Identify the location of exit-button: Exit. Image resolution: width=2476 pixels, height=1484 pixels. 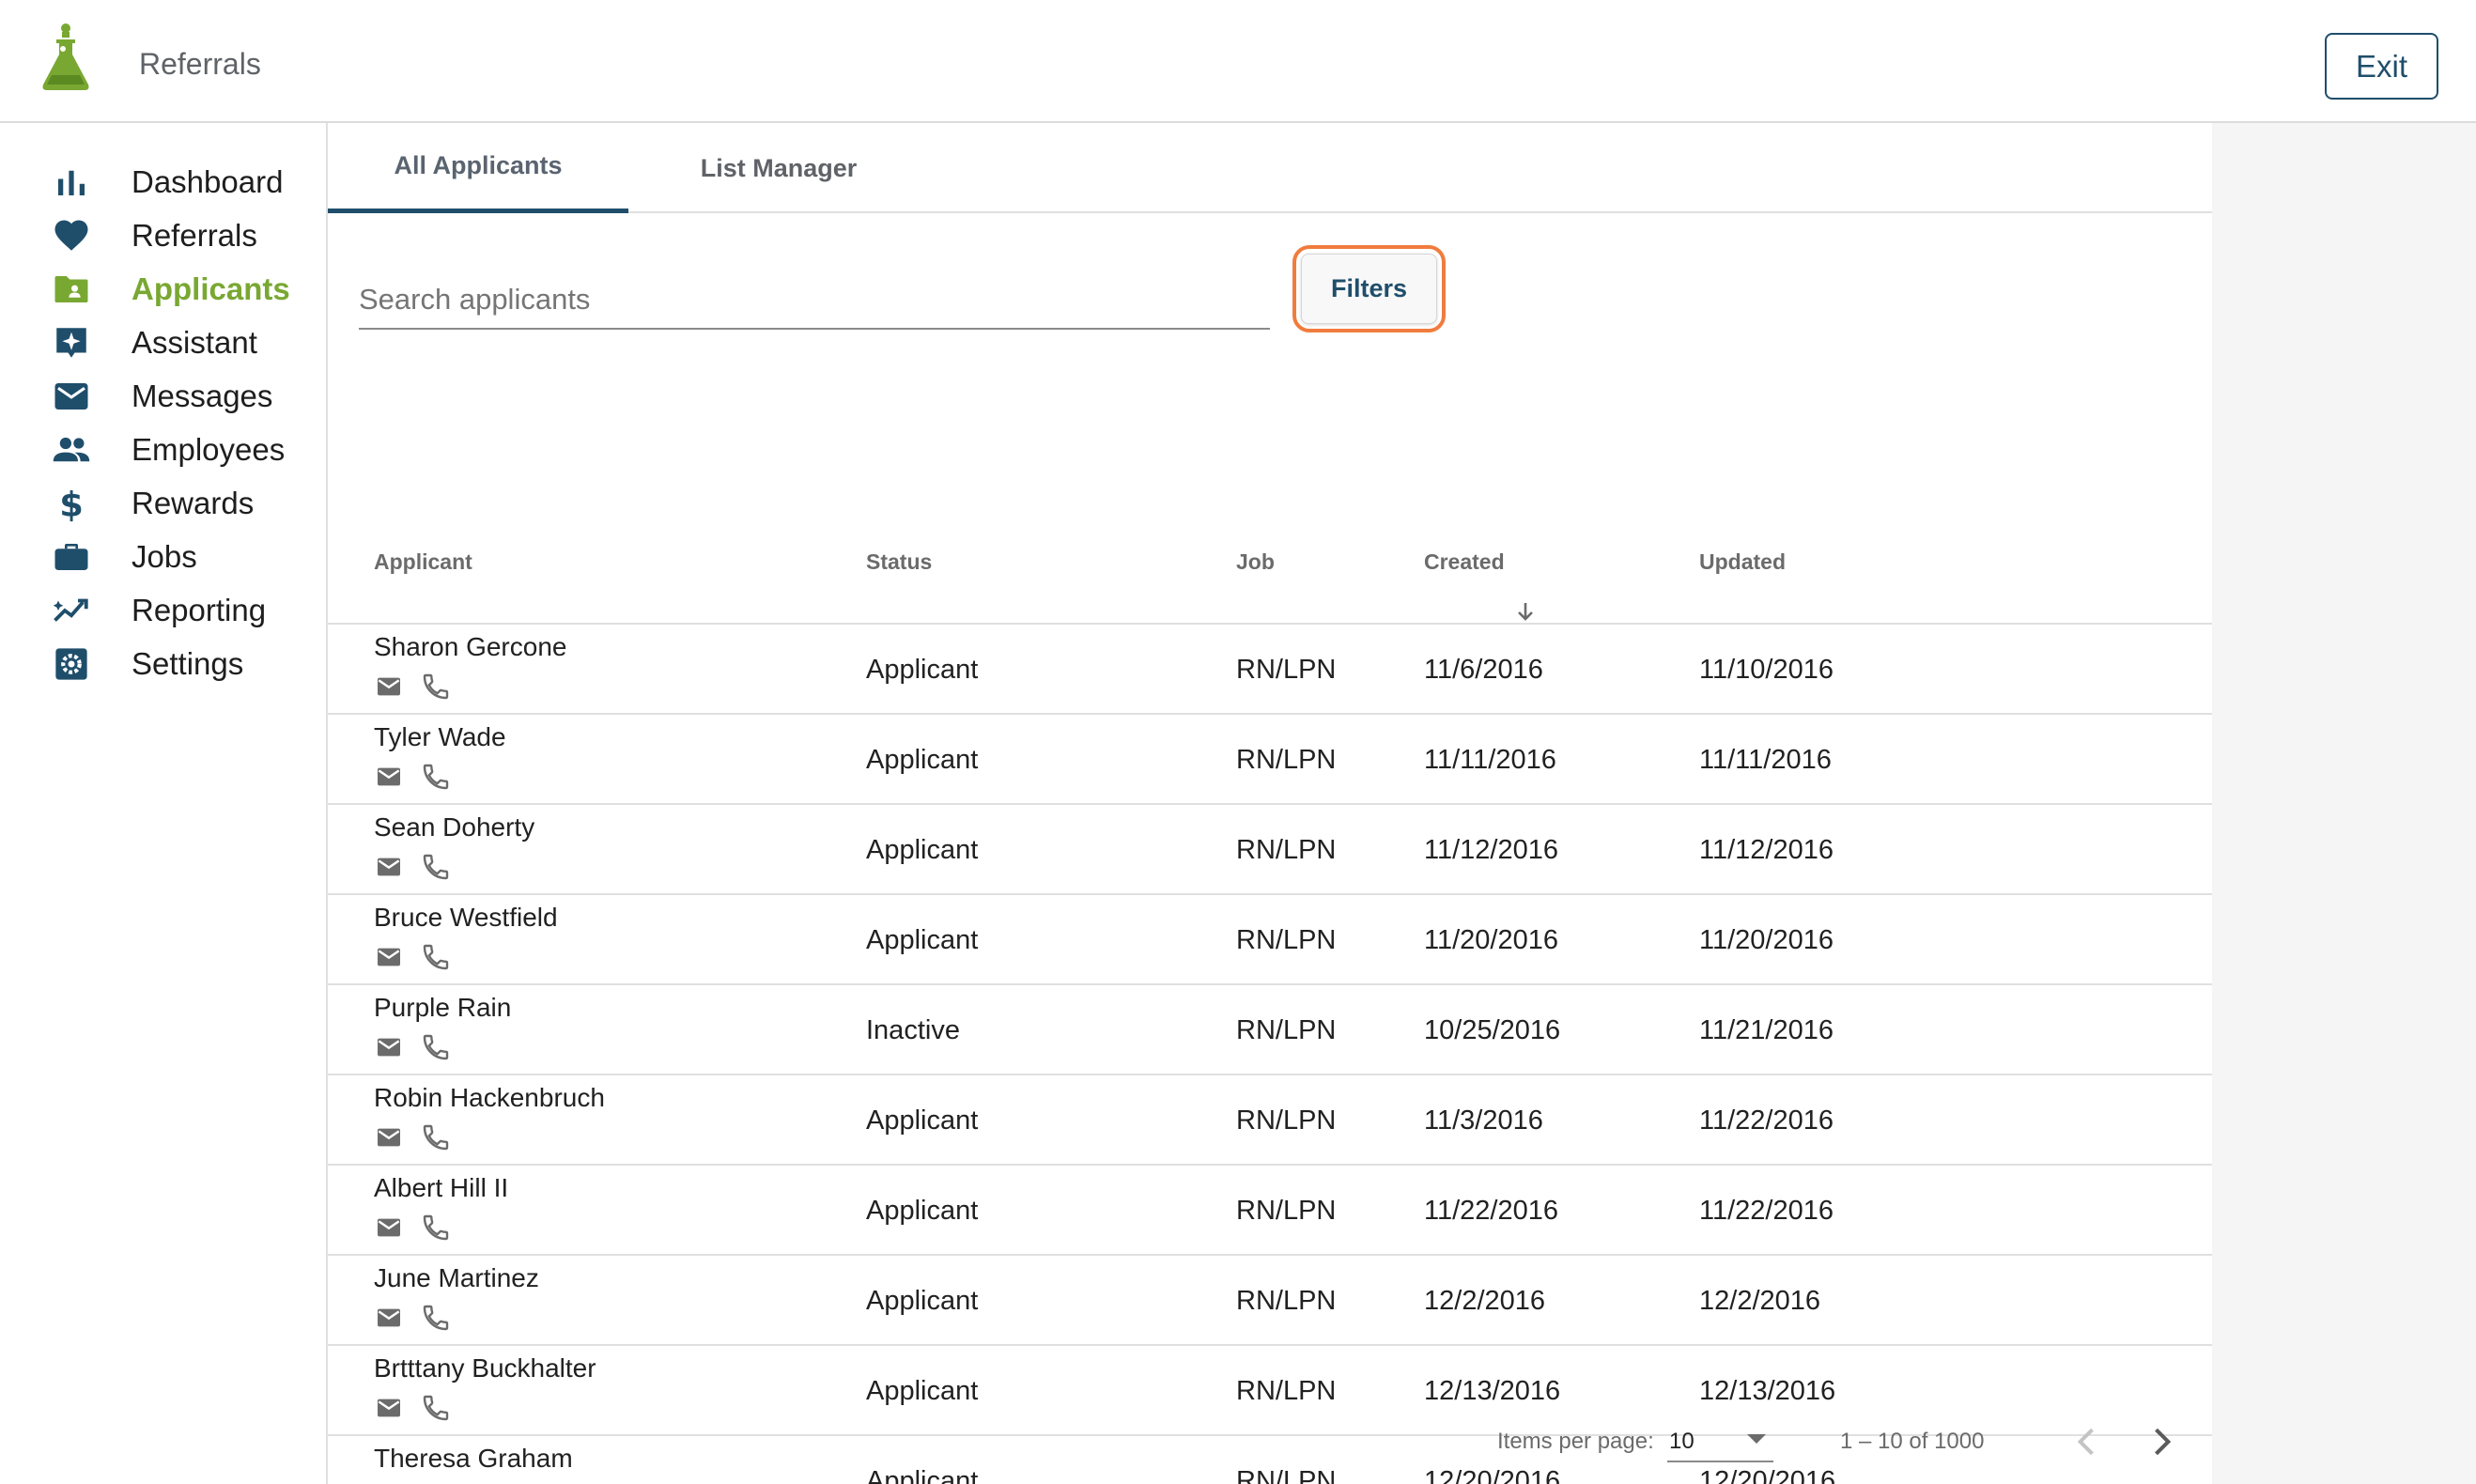
(2381, 66).